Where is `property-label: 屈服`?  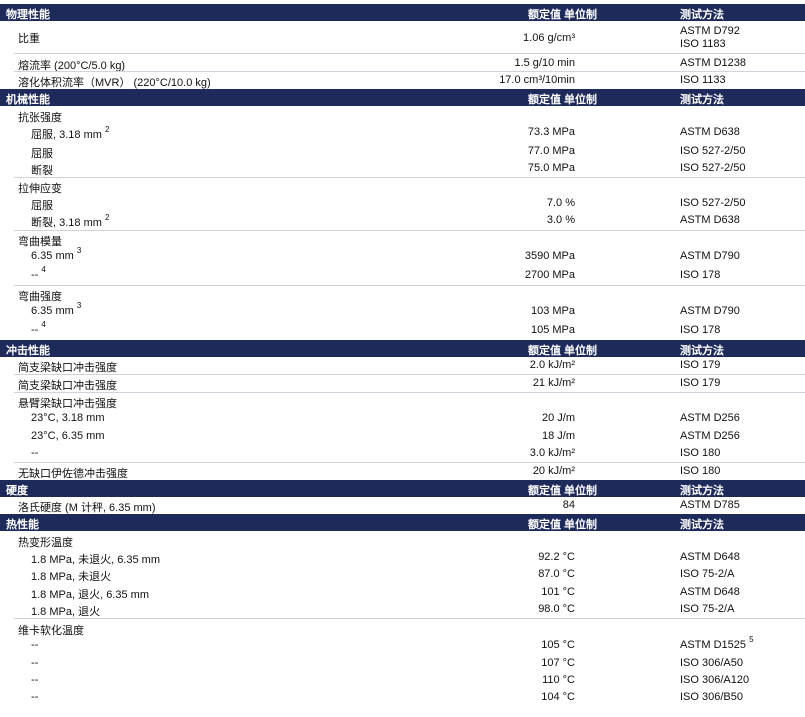
property-label: 屈服 is located at coordinates (42, 154).